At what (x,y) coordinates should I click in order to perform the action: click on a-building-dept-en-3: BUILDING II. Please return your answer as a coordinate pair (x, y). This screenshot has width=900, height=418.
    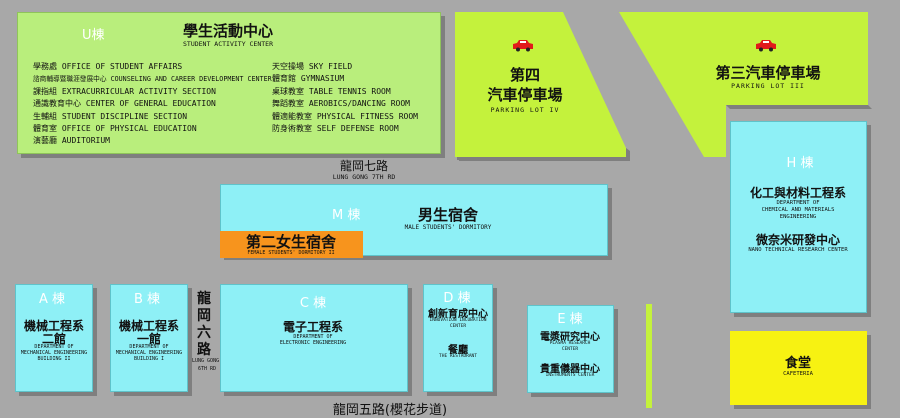
    Looking at the image, I should click on (54, 359).